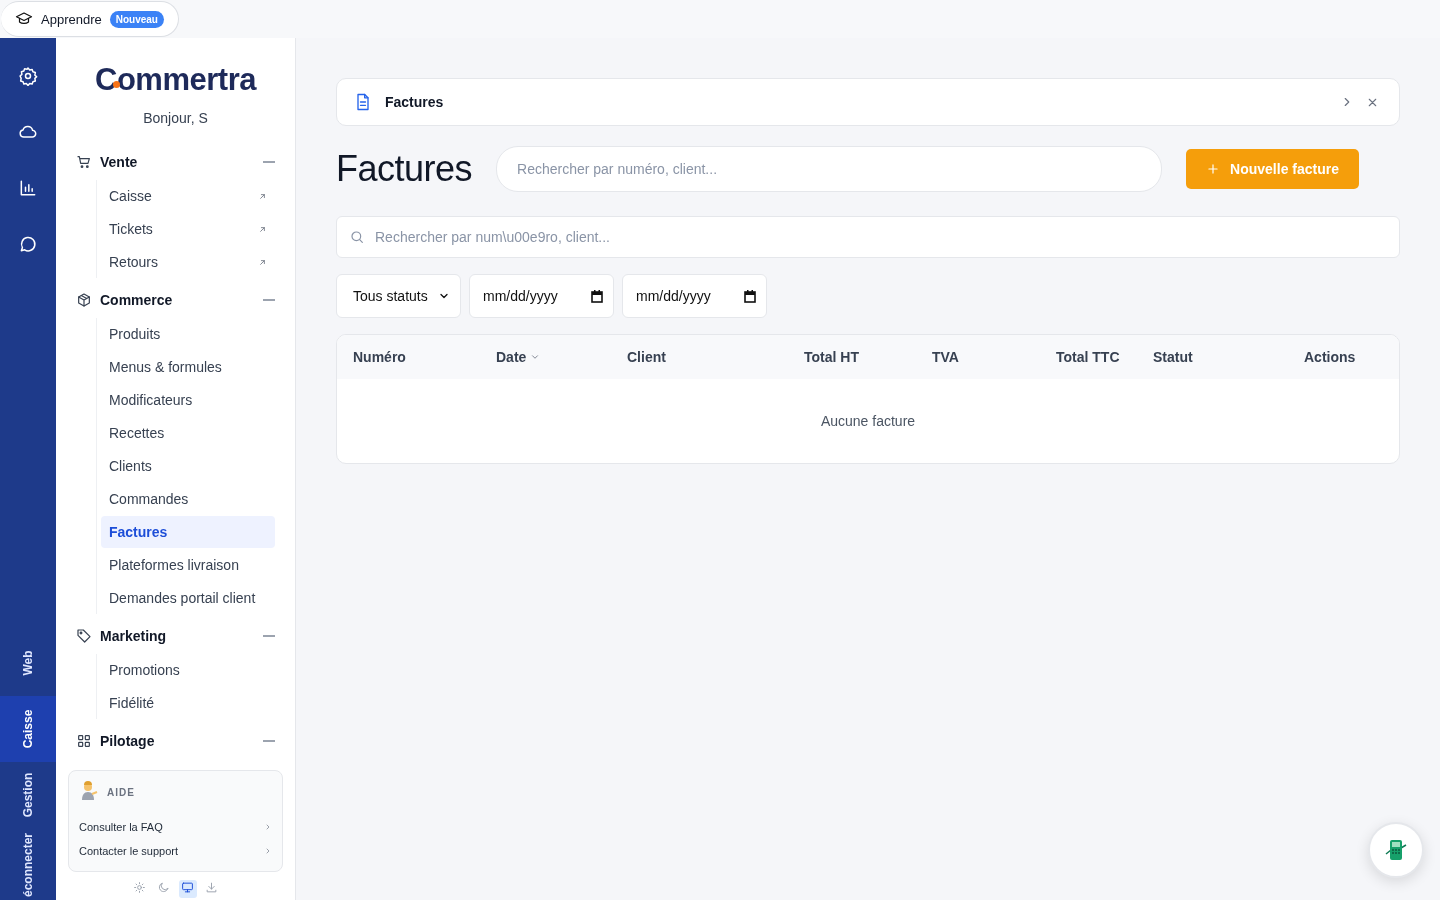  What do you see at coordinates (424, 357) in the screenshot?
I see `column-header: Numéro` at bounding box center [424, 357].